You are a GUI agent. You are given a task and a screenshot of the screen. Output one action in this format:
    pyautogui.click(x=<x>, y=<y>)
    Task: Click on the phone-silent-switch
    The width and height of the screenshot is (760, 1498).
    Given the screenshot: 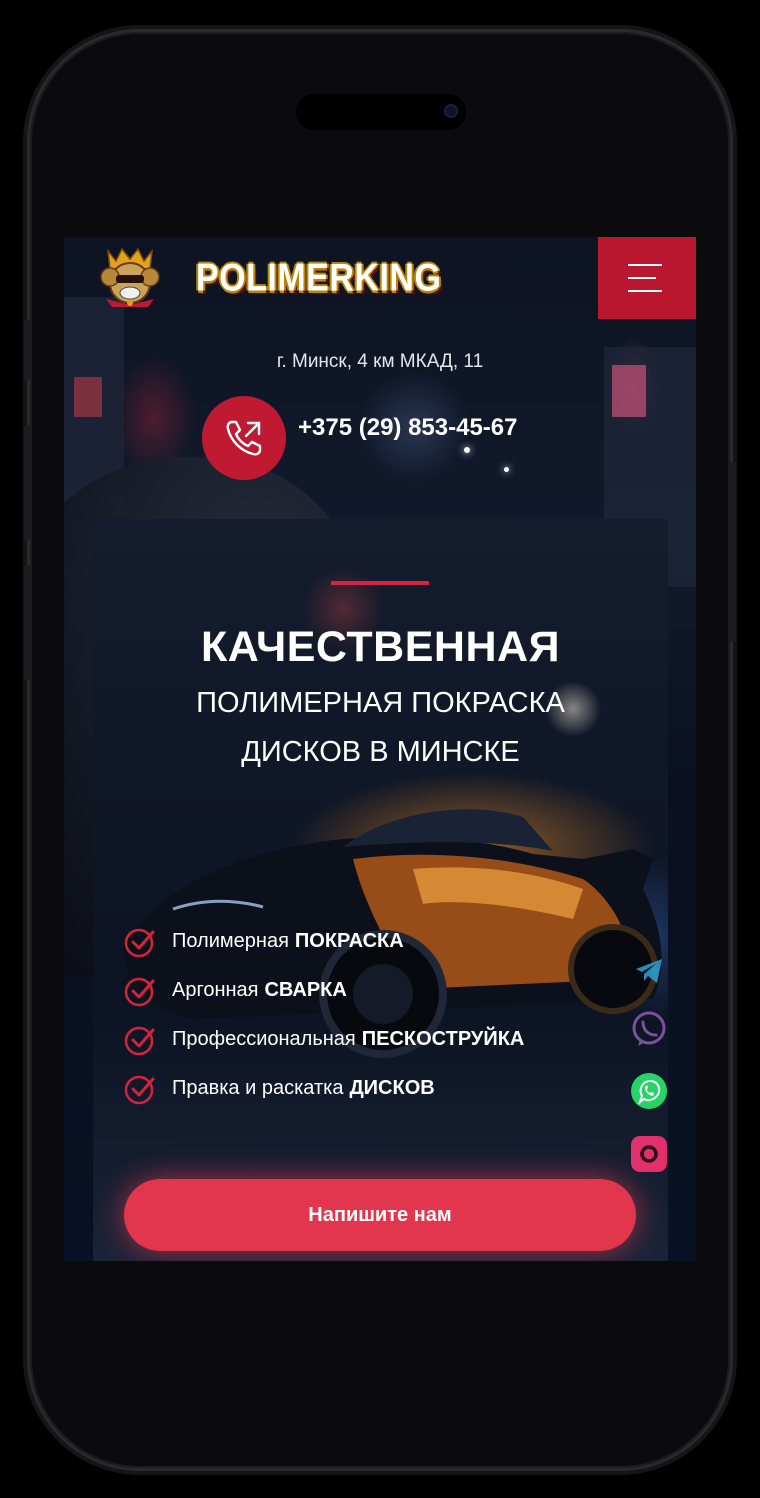 What is the action you would take?
    pyautogui.click(x=28, y=350)
    